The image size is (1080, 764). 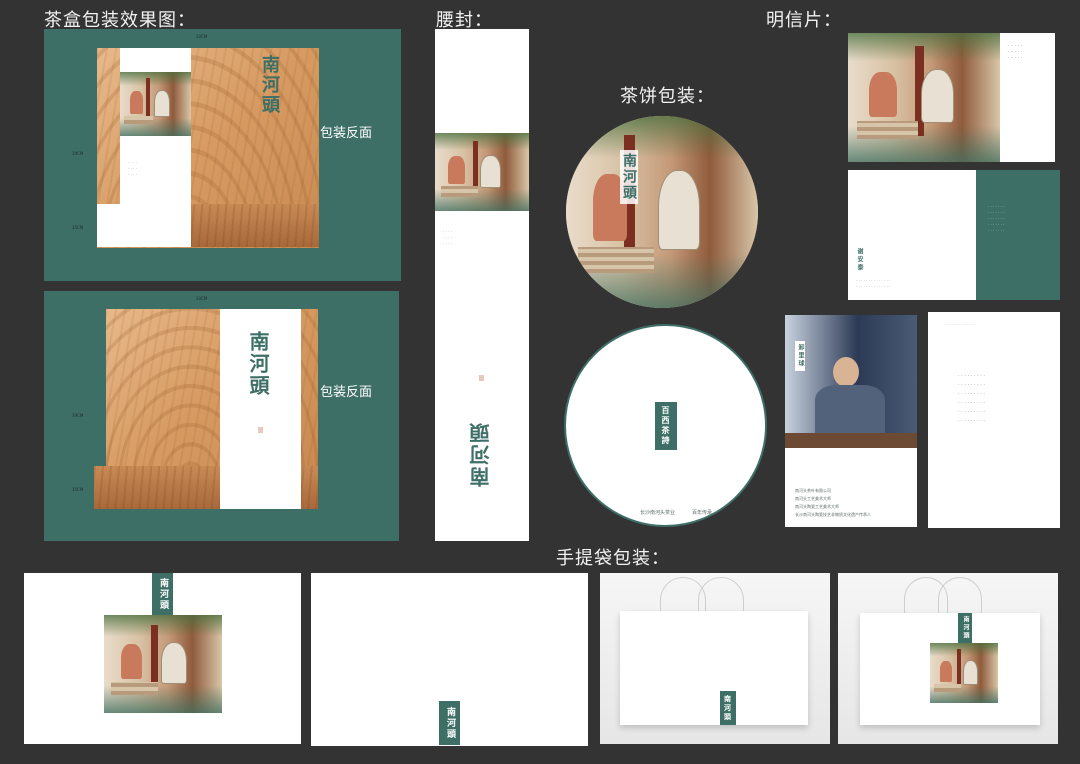 I want to click on postcard-1: · · · · · · · · · · · · · · ·, so click(x=951, y=97).